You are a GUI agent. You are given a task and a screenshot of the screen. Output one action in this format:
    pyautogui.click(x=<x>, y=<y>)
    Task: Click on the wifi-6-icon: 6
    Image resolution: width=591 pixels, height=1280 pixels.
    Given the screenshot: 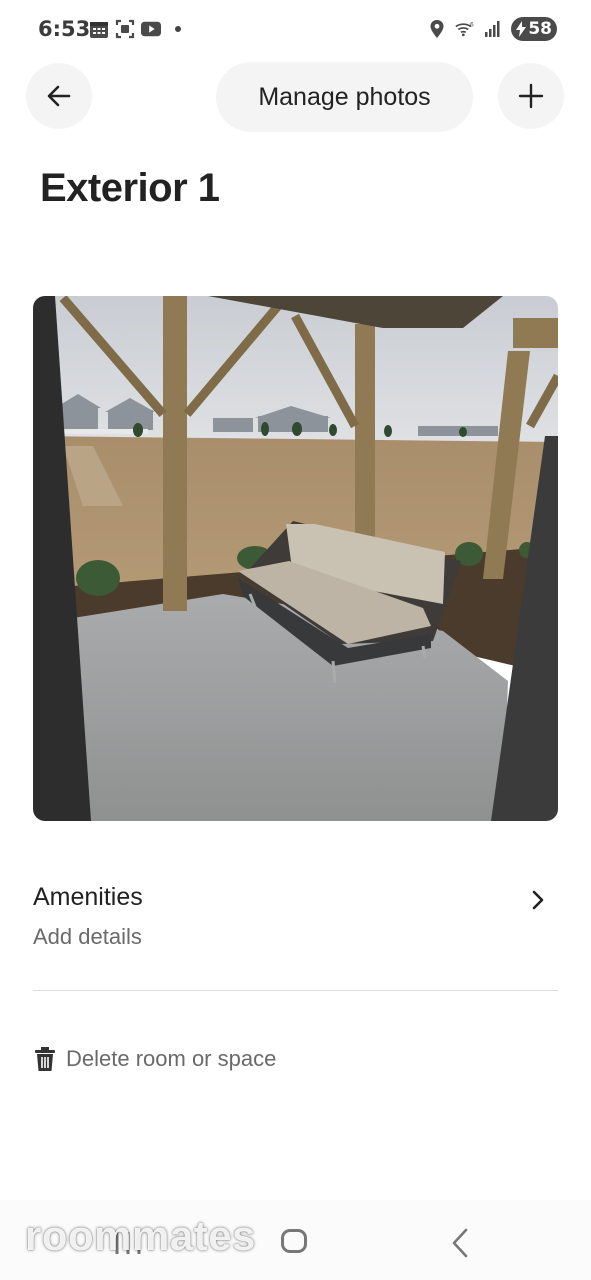 What is the action you would take?
    pyautogui.click(x=465, y=29)
    